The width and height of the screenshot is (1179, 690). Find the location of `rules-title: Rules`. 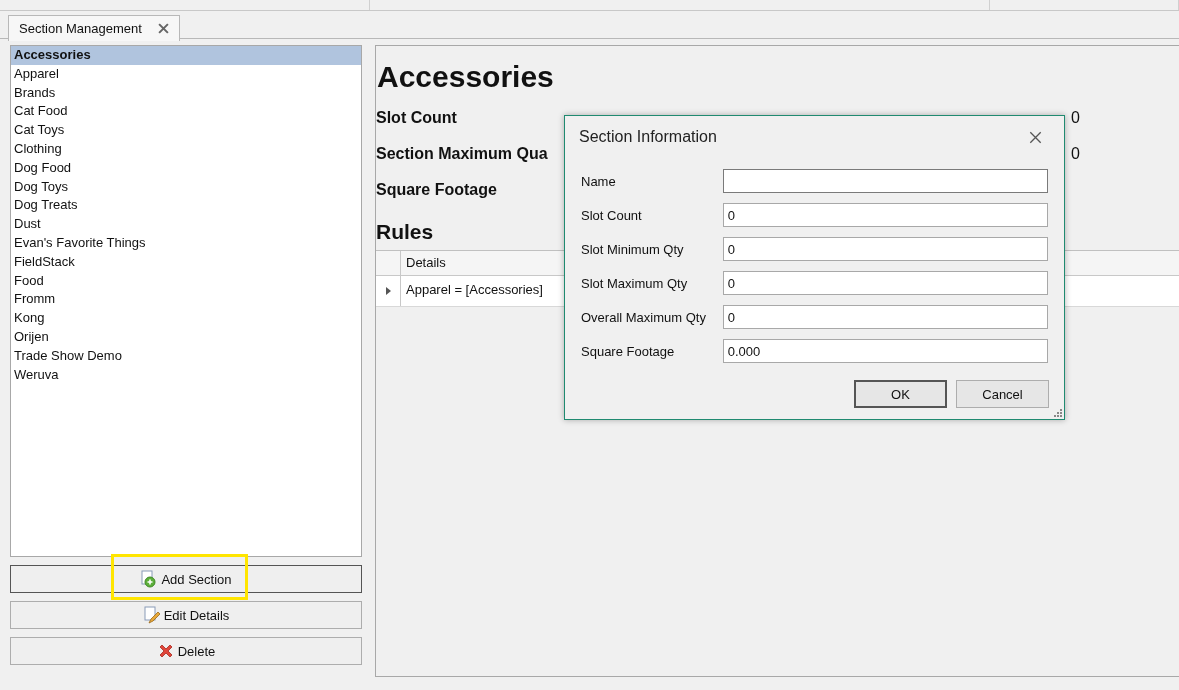

rules-title: Rules is located at coordinates (405, 232).